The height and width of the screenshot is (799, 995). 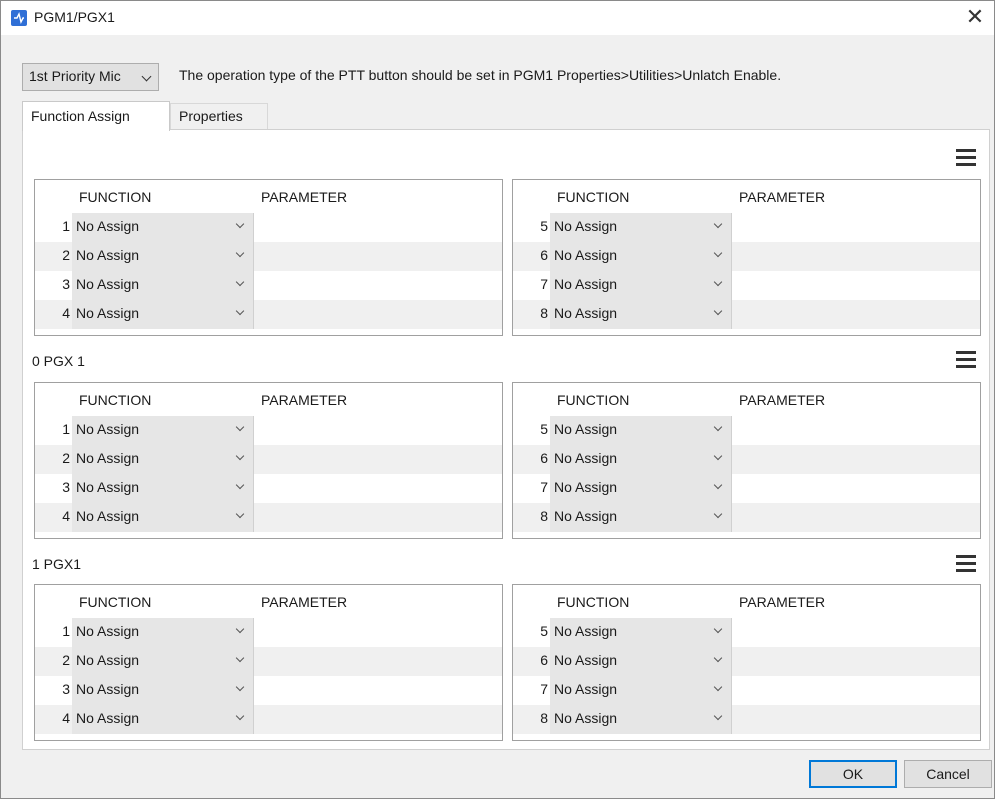 What do you see at coordinates (975, 18) in the screenshot?
I see `close-icon: ✕` at bounding box center [975, 18].